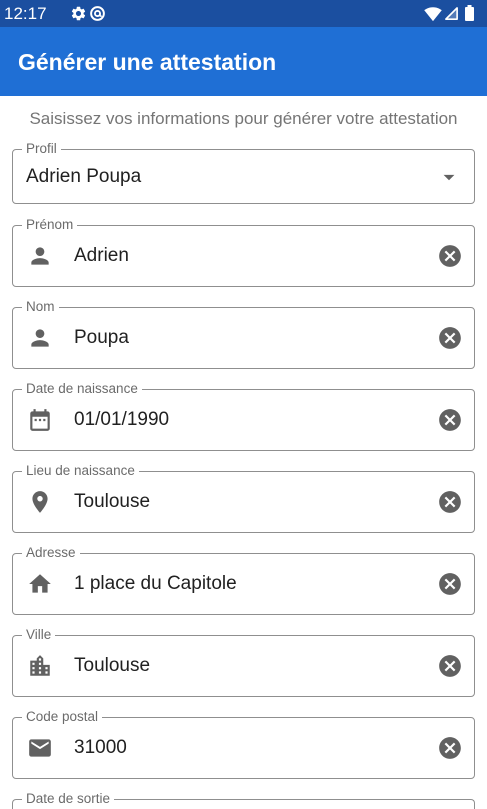 The width and height of the screenshot is (487, 809). Describe the element at coordinates (40, 584) in the screenshot. I see `home-icon` at that location.